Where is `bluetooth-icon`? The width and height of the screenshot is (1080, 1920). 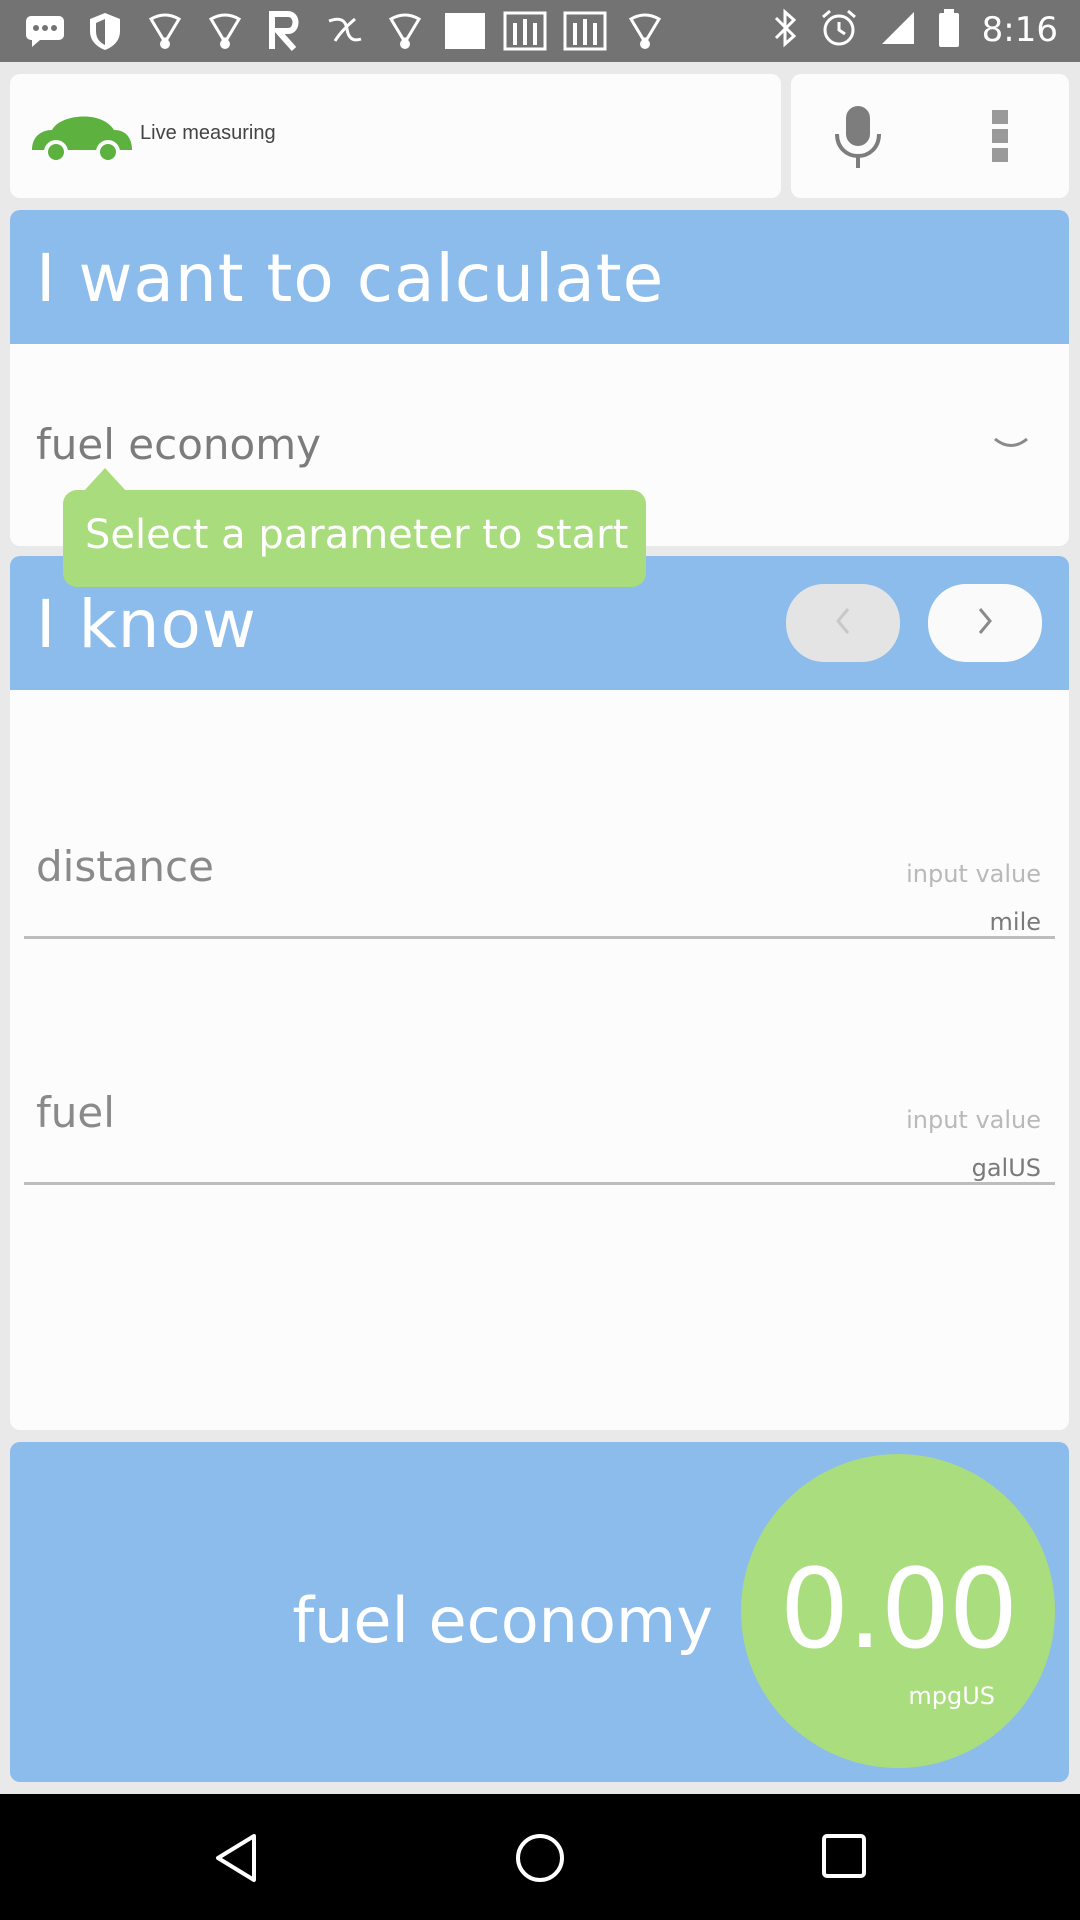
bluetooth-icon is located at coordinates (786, 30).